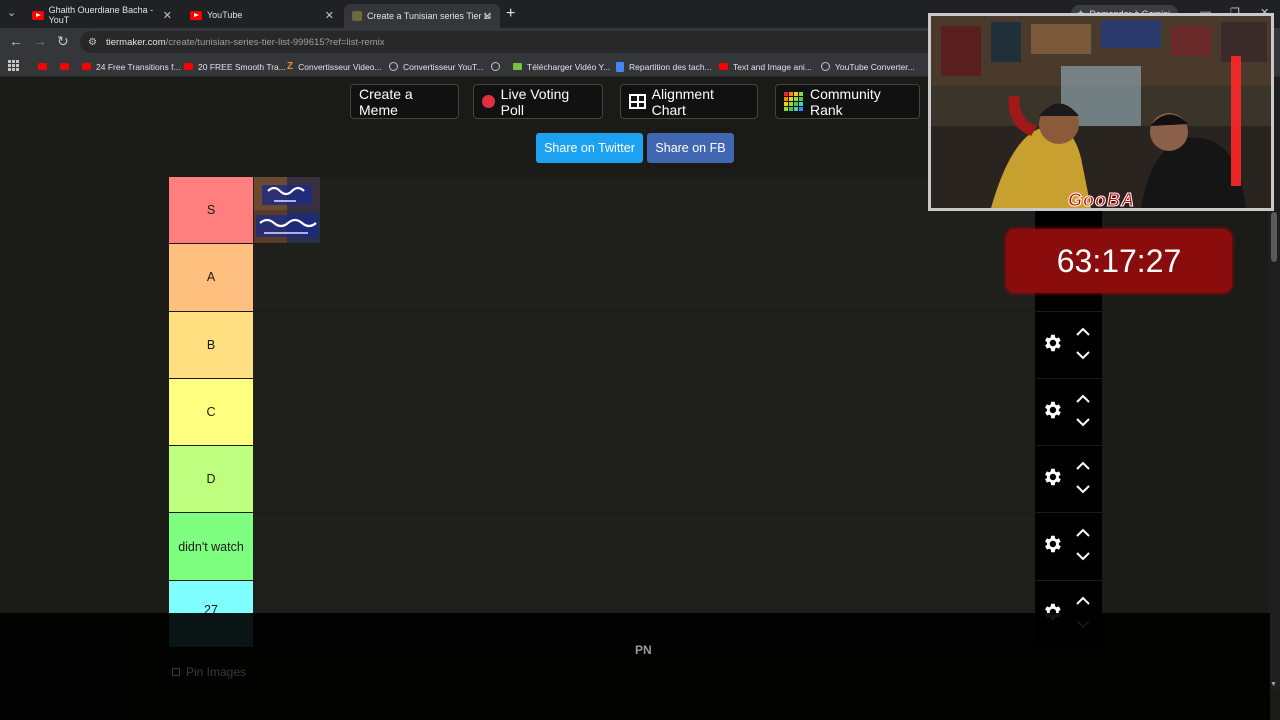 The image size is (1280, 720). I want to click on scroll-down-arrow-icon: ▼, so click(1273, 684).